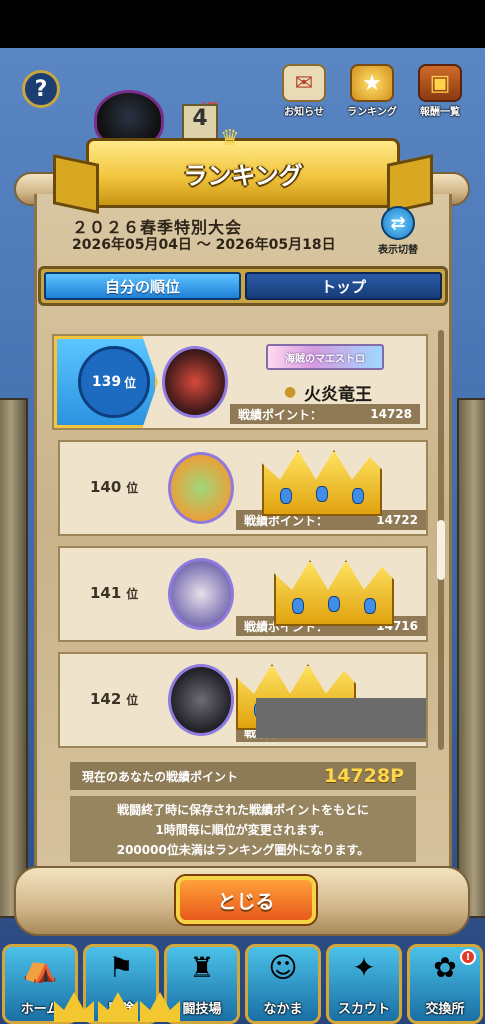  Describe the element at coordinates (343, 286) in the screenshot. I see `tab-top: トップ` at that location.